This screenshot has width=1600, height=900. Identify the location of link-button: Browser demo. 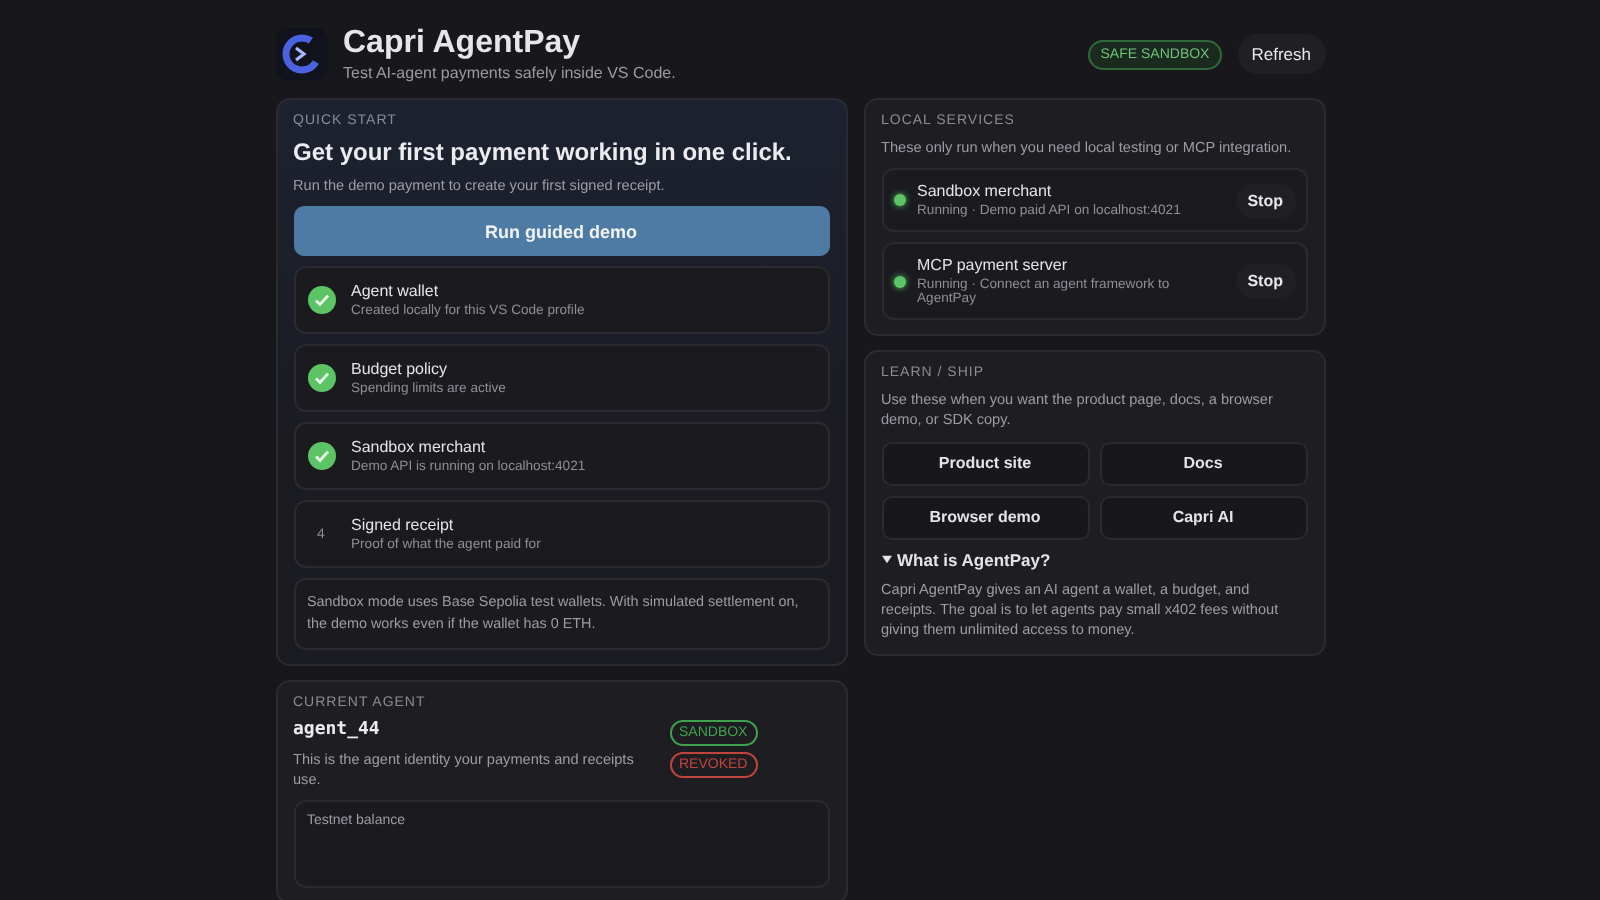
(985, 517).